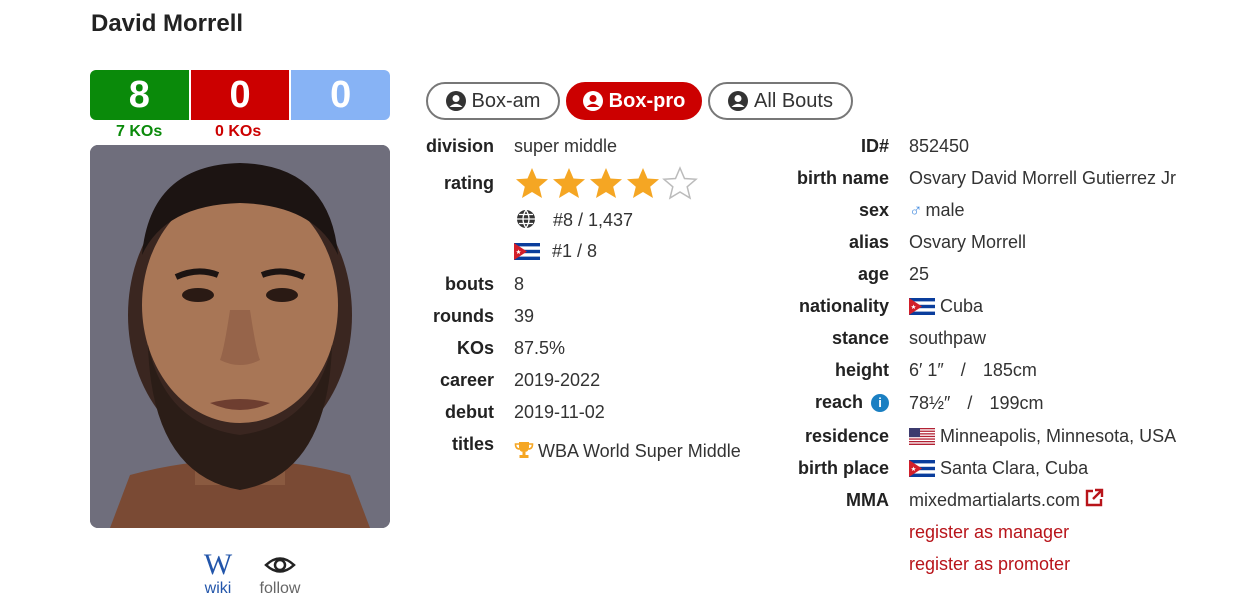 The width and height of the screenshot is (1250, 600). I want to click on nationality-value: Cuba, so click(962, 306).